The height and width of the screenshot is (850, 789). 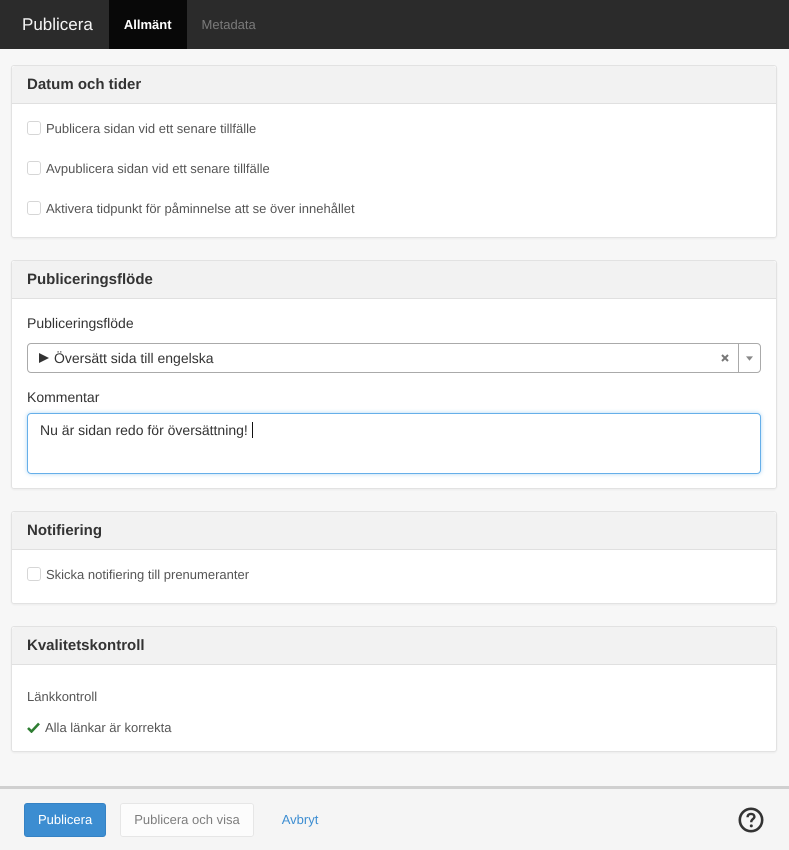 What do you see at coordinates (33, 727) in the screenshot?
I see `check-icon` at bounding box center [33, 727].